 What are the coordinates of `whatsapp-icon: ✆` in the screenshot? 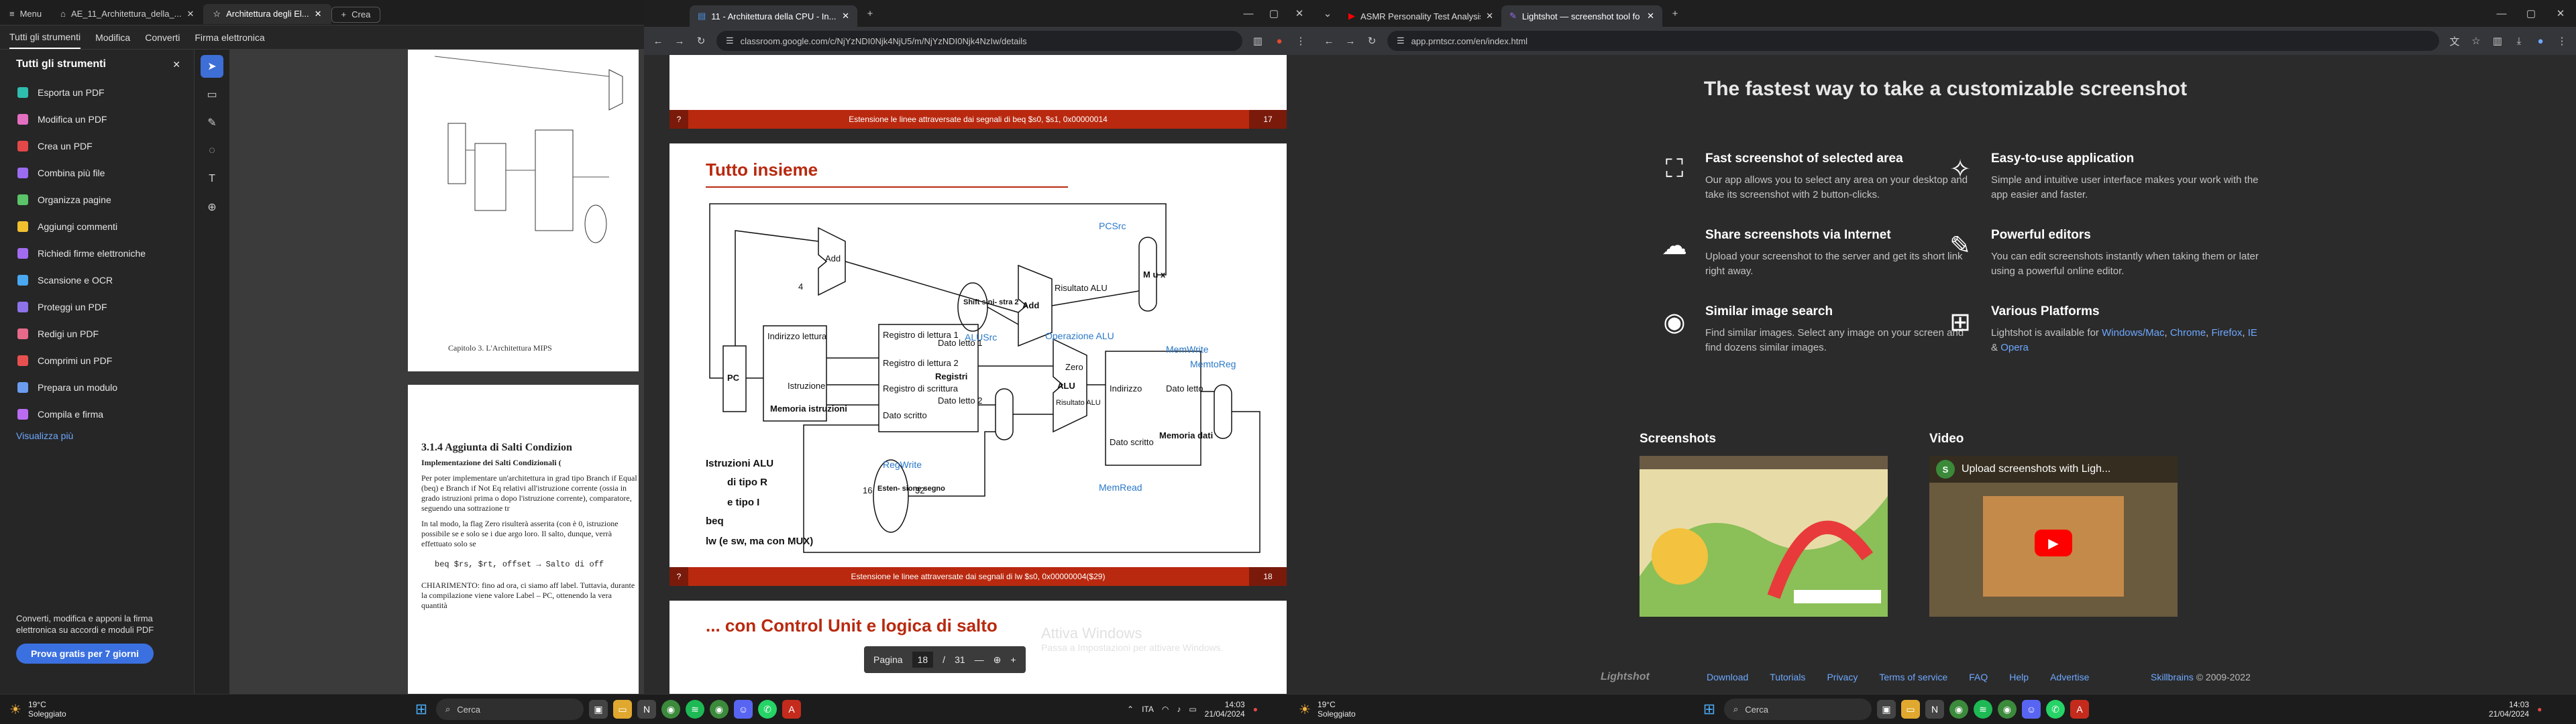 It's located at (2055, 710).